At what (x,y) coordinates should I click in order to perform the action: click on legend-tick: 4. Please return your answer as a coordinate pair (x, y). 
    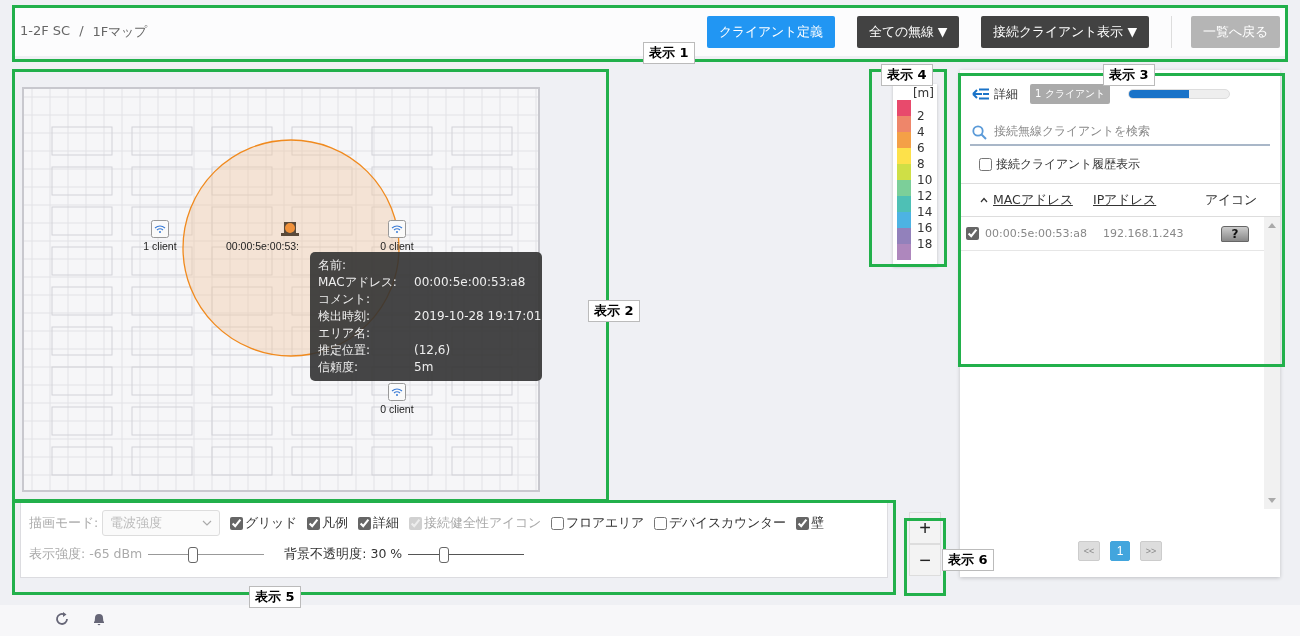
    Looking at the image, I should click on (921, 132).